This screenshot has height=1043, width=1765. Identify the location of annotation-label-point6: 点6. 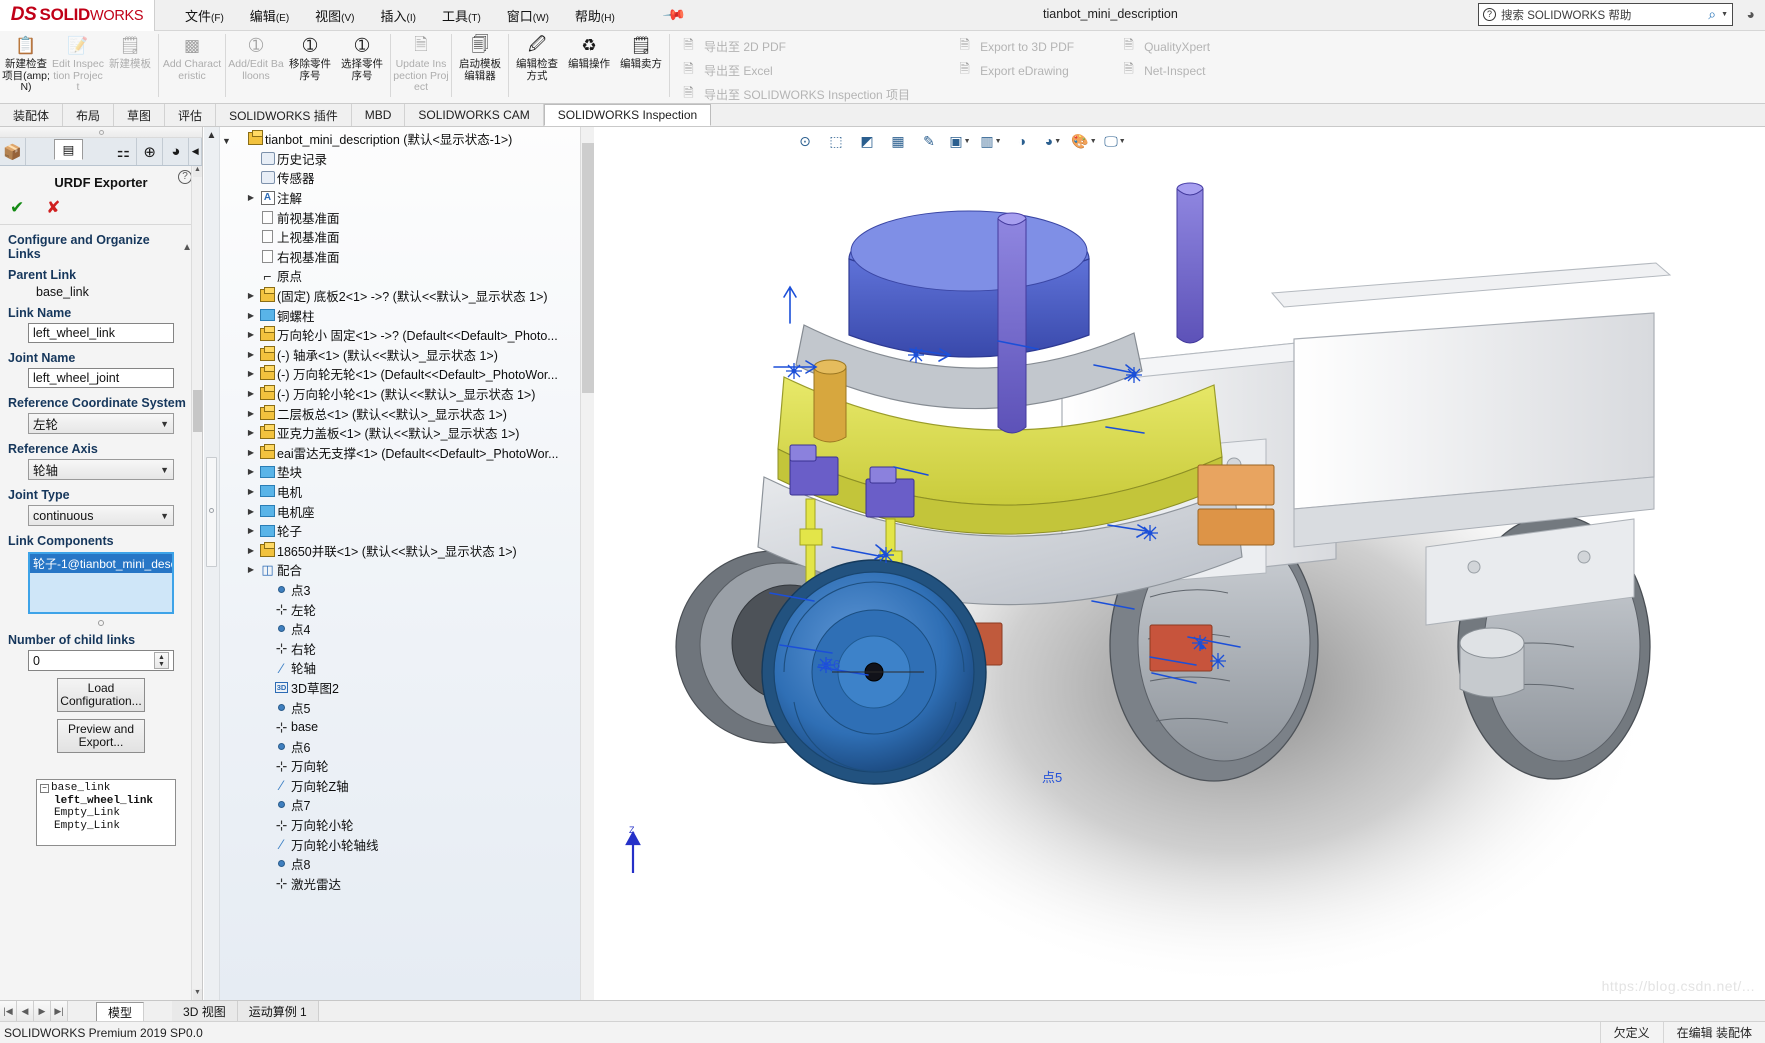
(830, 663).